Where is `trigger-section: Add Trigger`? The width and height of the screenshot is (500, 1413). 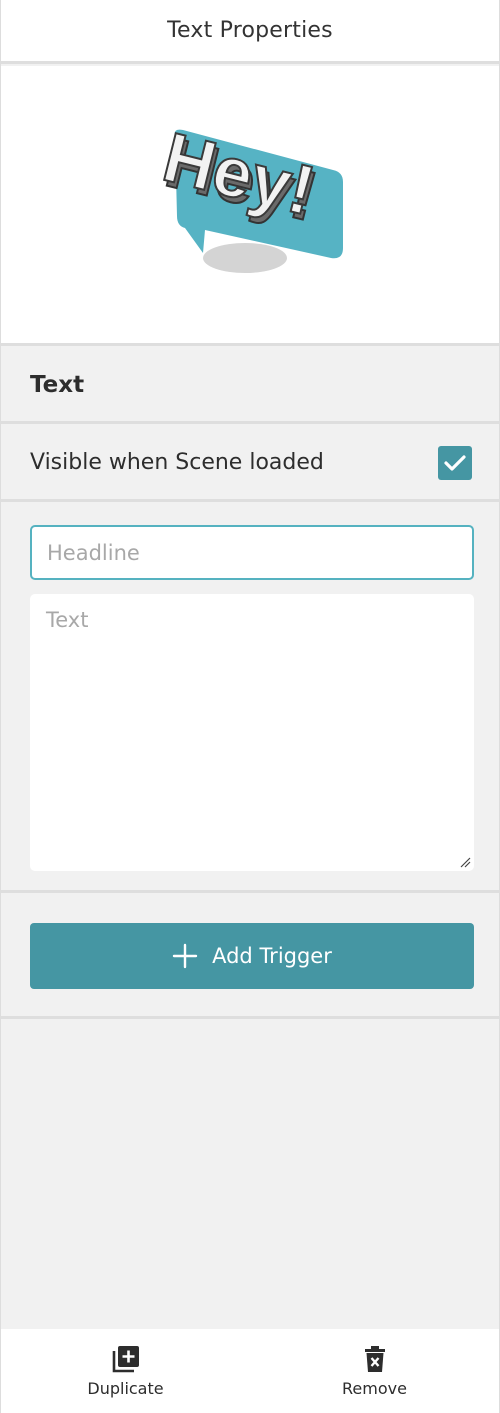 trigger-section: Add Trigger is located at coordinates (250, 957).